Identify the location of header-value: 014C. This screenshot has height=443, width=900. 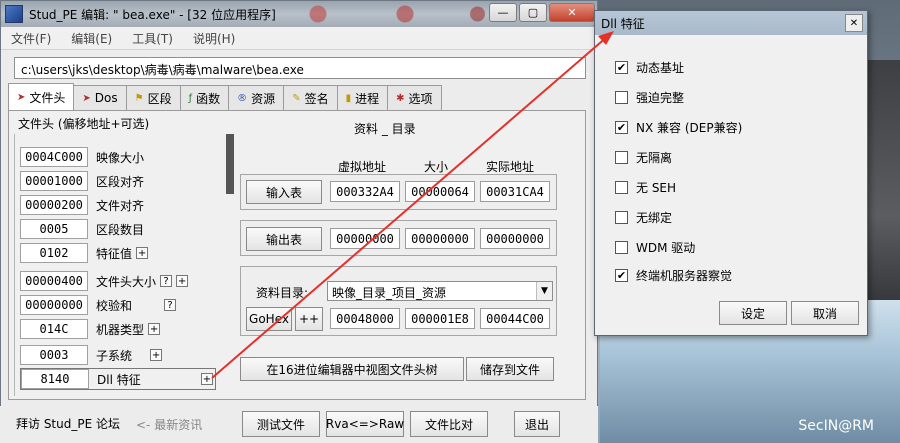
(54, 329).